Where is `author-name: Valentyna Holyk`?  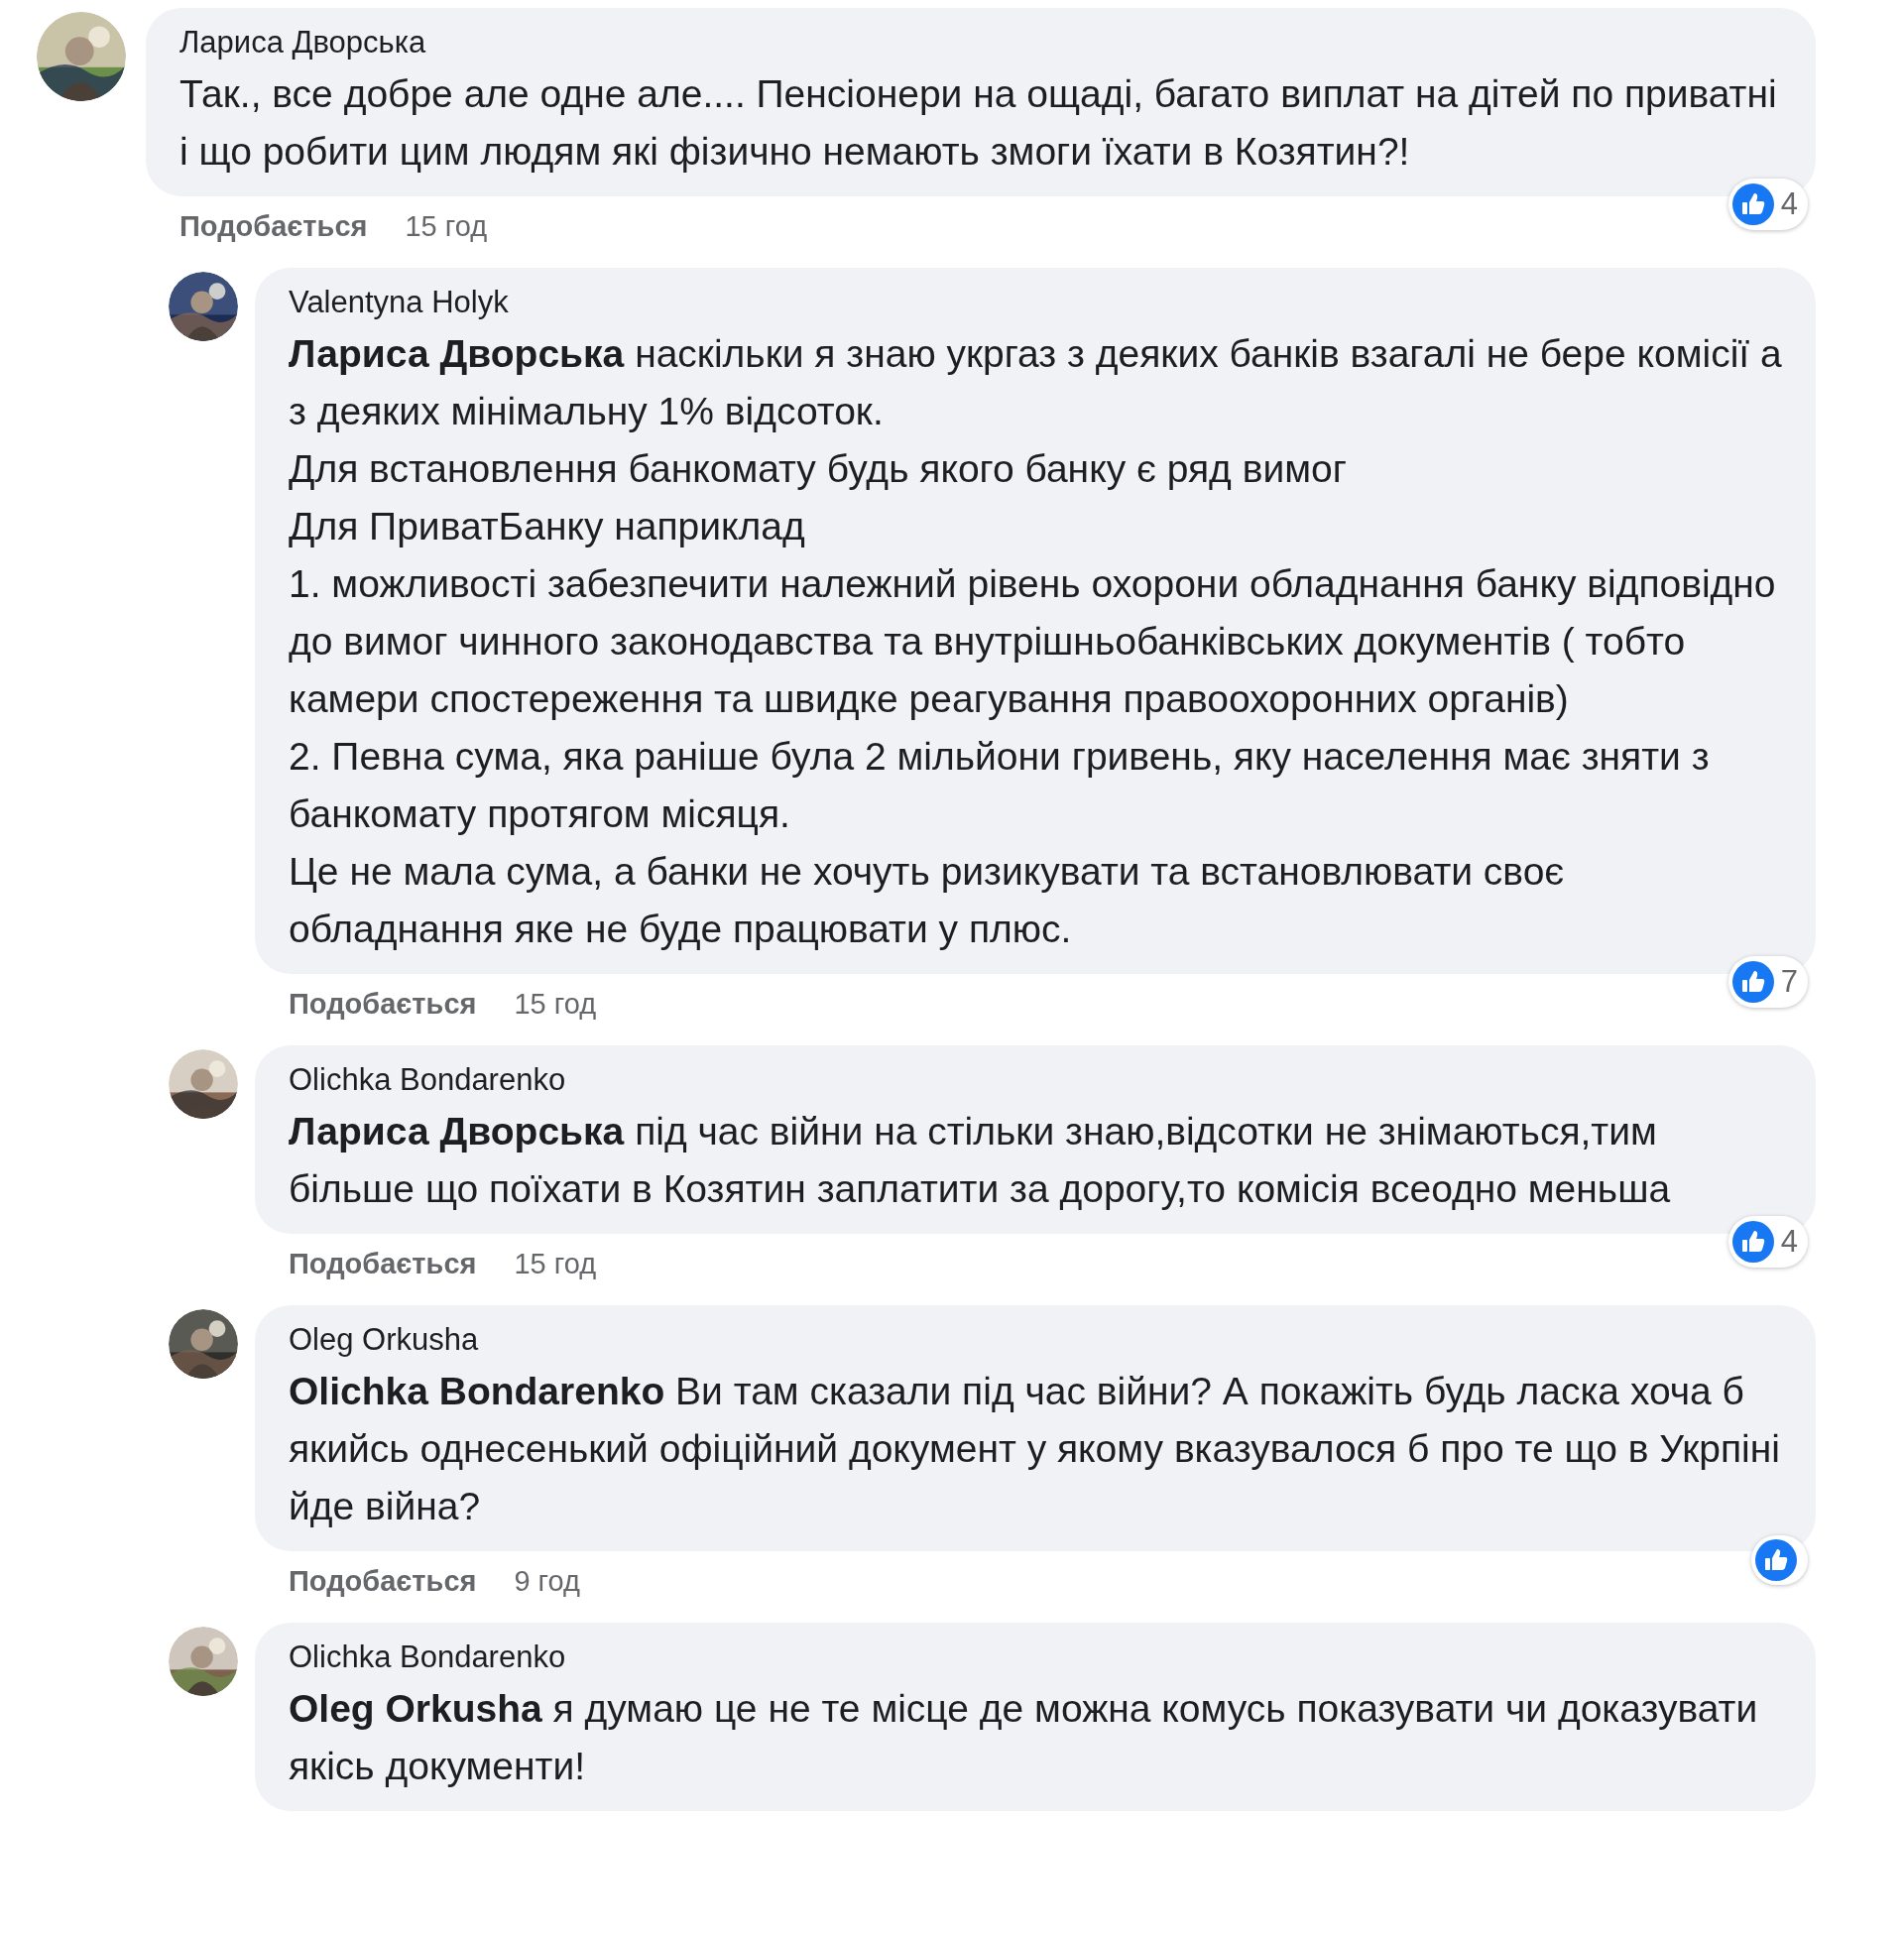
author-name: Valentyna Holyk is located at coordinates (399, 302).